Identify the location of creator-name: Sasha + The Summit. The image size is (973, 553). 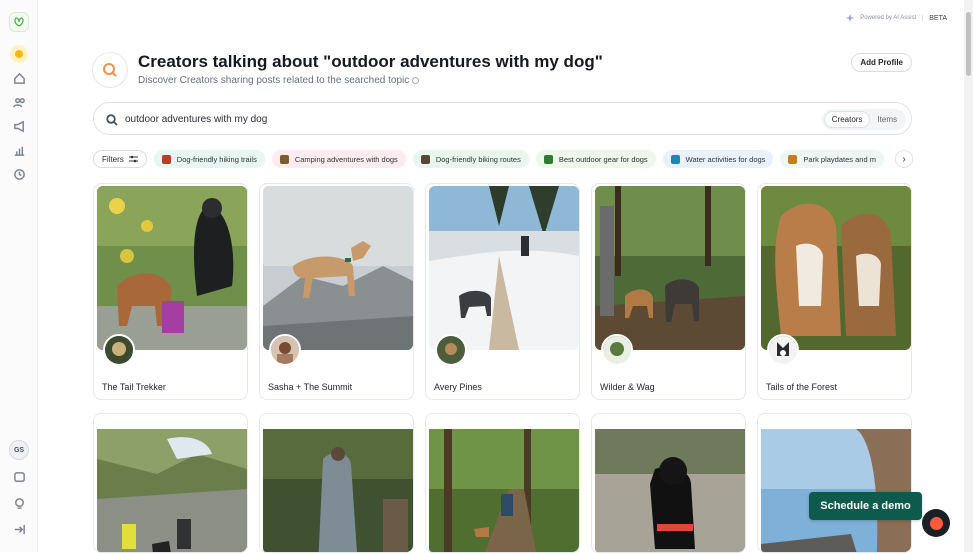
(310, 387).